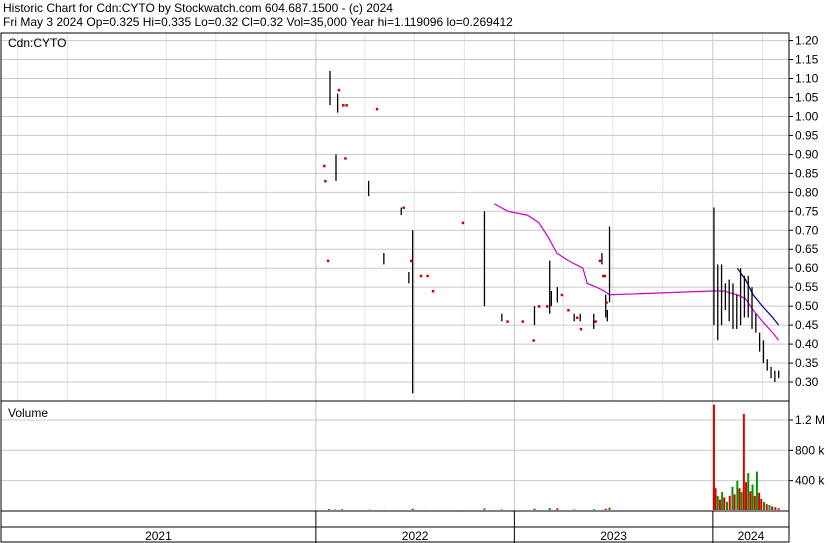 The image size is (830, 543). What do you see at coordinates (807, 230) in the screenshot?
I see `price-tick-label: 0.70` at bounding box center [807, 230].